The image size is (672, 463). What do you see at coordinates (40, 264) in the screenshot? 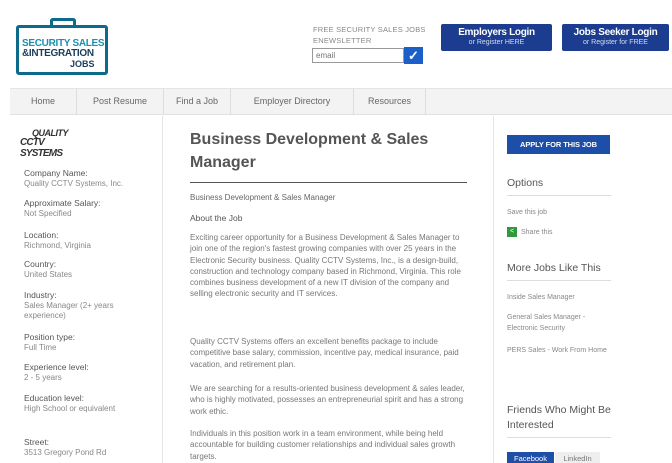
I see `detail-label: Country:` at bounding box center [40, 264].